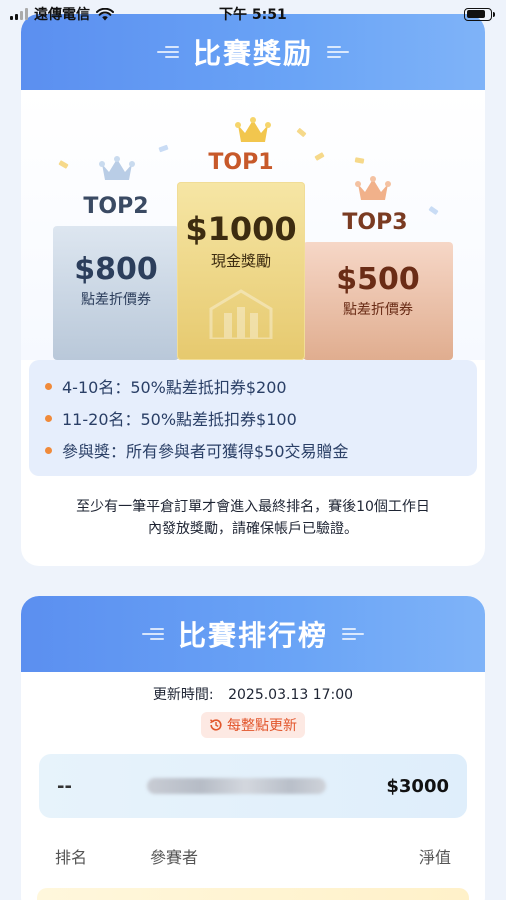 This screenshot has width=506, height=900. Describe the element at coordinates (174, 387) in the screenshot. I see `tier-text: 4-10名：50%點差抵扣券$200` at that location.